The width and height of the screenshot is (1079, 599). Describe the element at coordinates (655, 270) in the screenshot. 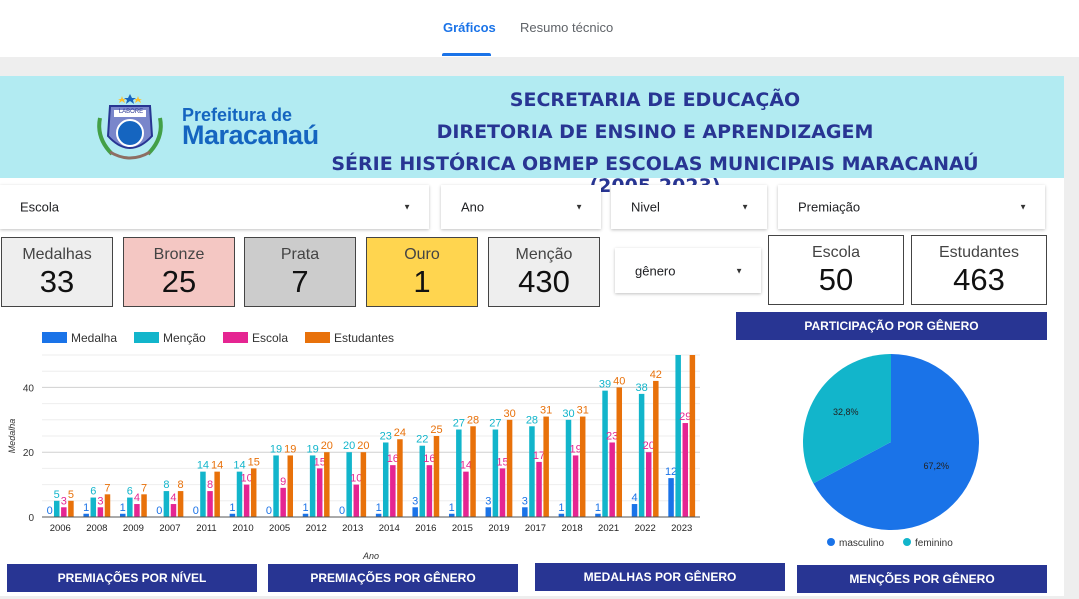

I see `genero-filter-label: gênero` at that location.